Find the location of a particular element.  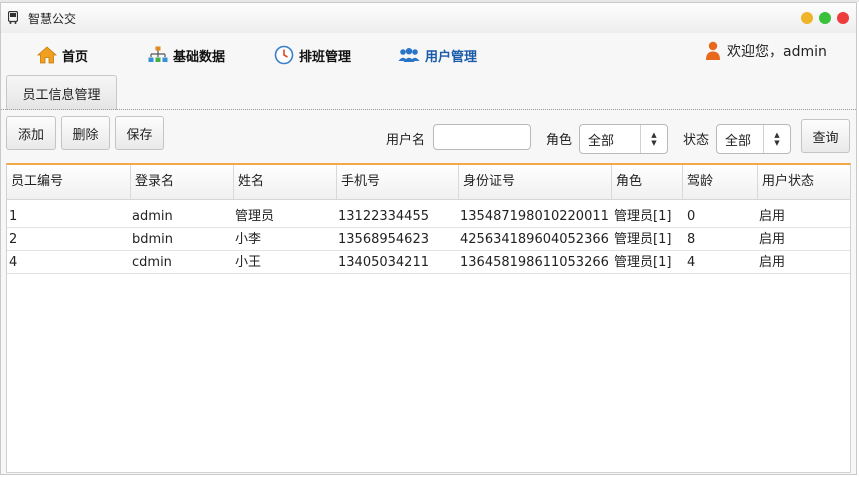

table-header: 员工编号 登录名 姓名 手机号 身份证号 角色 驾龄 用户状态 is located at coordinates (428, 182).